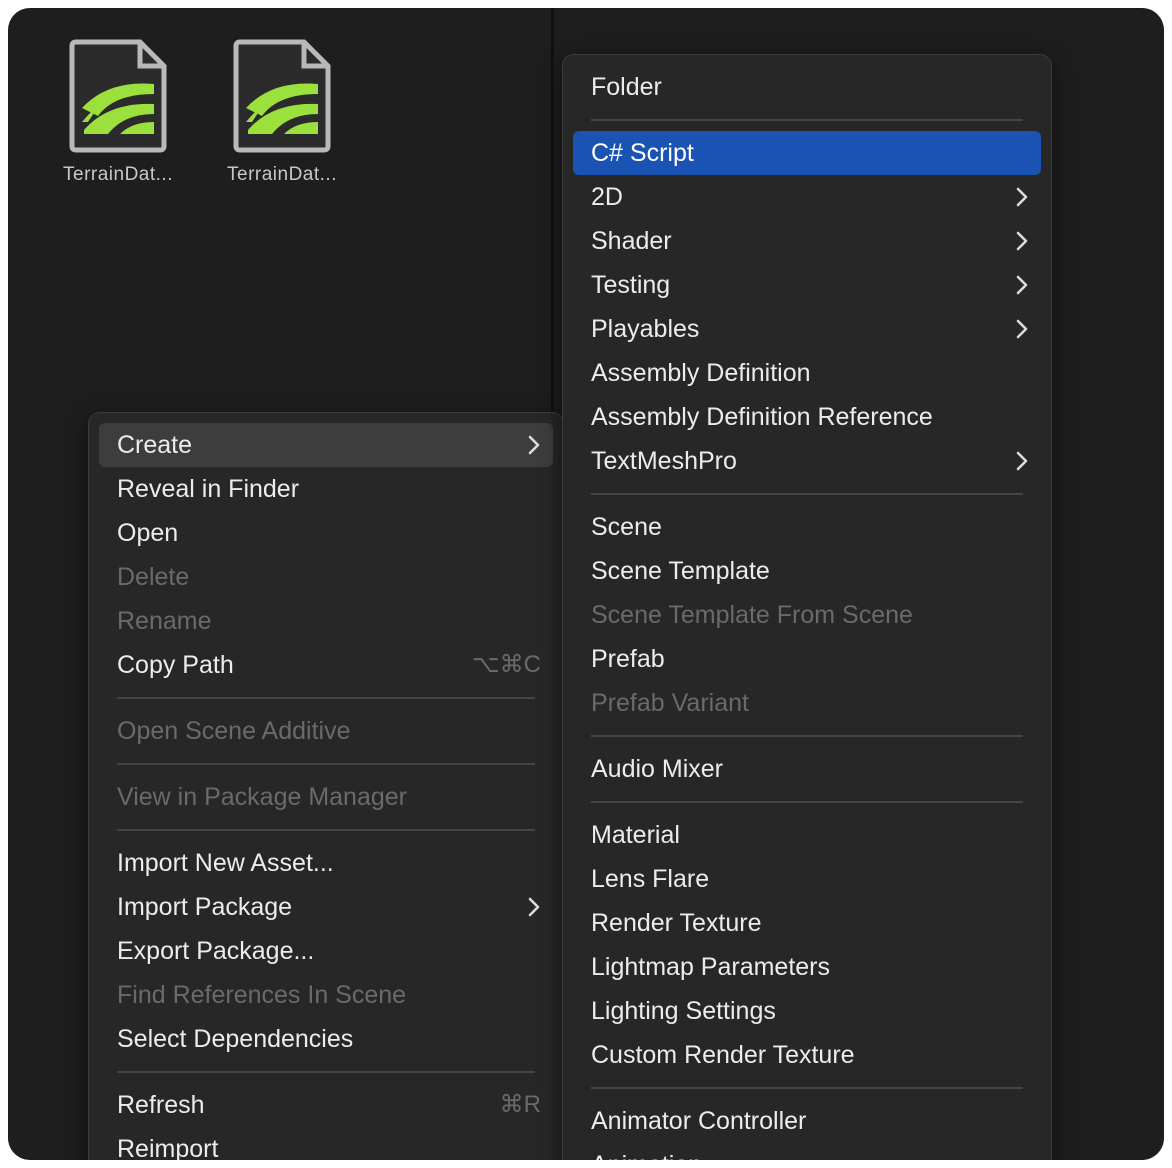 This screenshot has height=1168, width=1172. What do you see at coordinates (326, 907) in the screenshot?
I see `context-menu-item-import-package: Import Package` at bounding box center [326, 907].